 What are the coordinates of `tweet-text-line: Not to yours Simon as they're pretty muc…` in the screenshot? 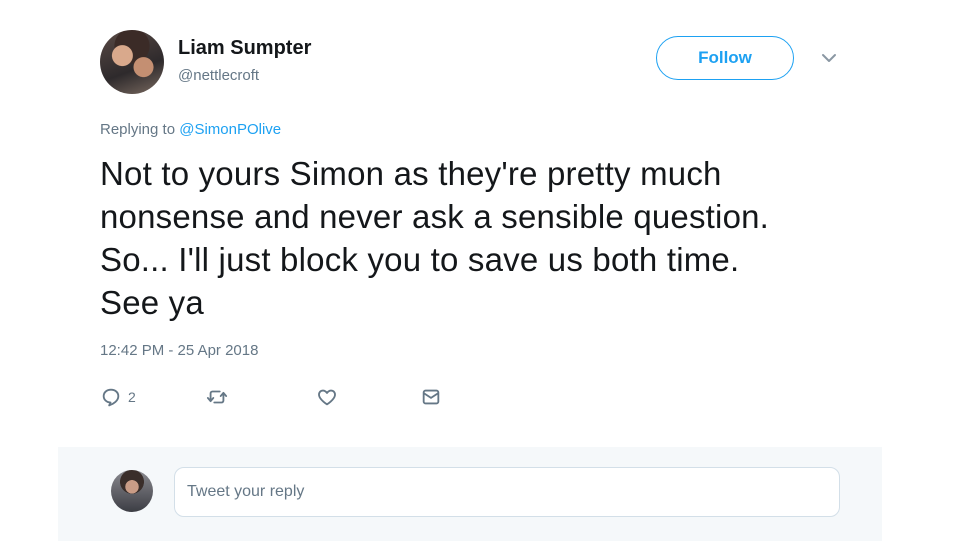 It's located at (411, 173).